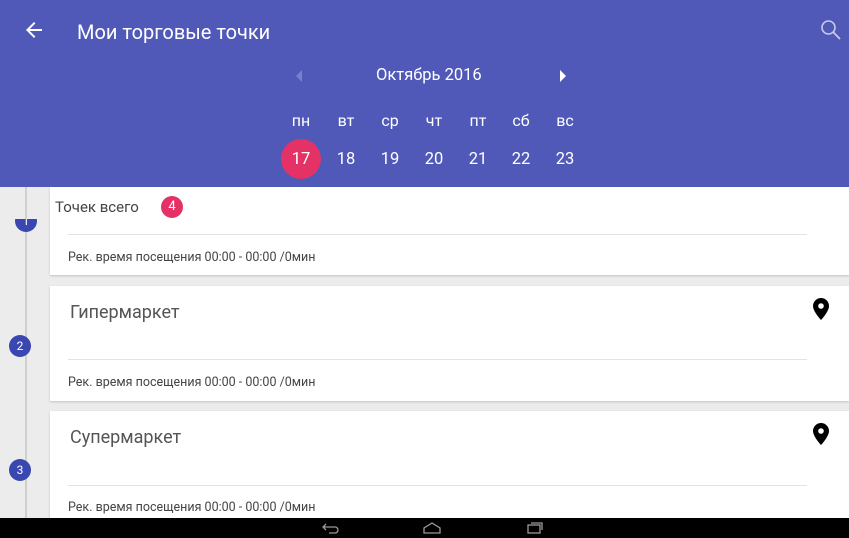 The image size is (849, 538). I want to click on weekday-label: пн, so click(301, 120).